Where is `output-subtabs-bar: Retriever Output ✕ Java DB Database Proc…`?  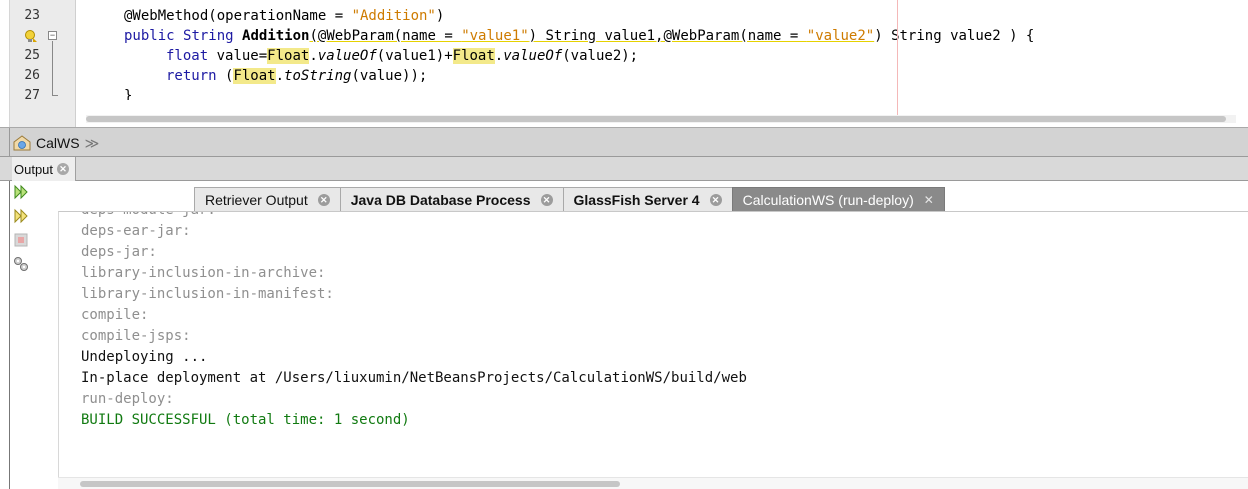 output-subtabs-bar: Retriever Output ✕ Java DB Database Proc… is located at coordinates (653, 196).